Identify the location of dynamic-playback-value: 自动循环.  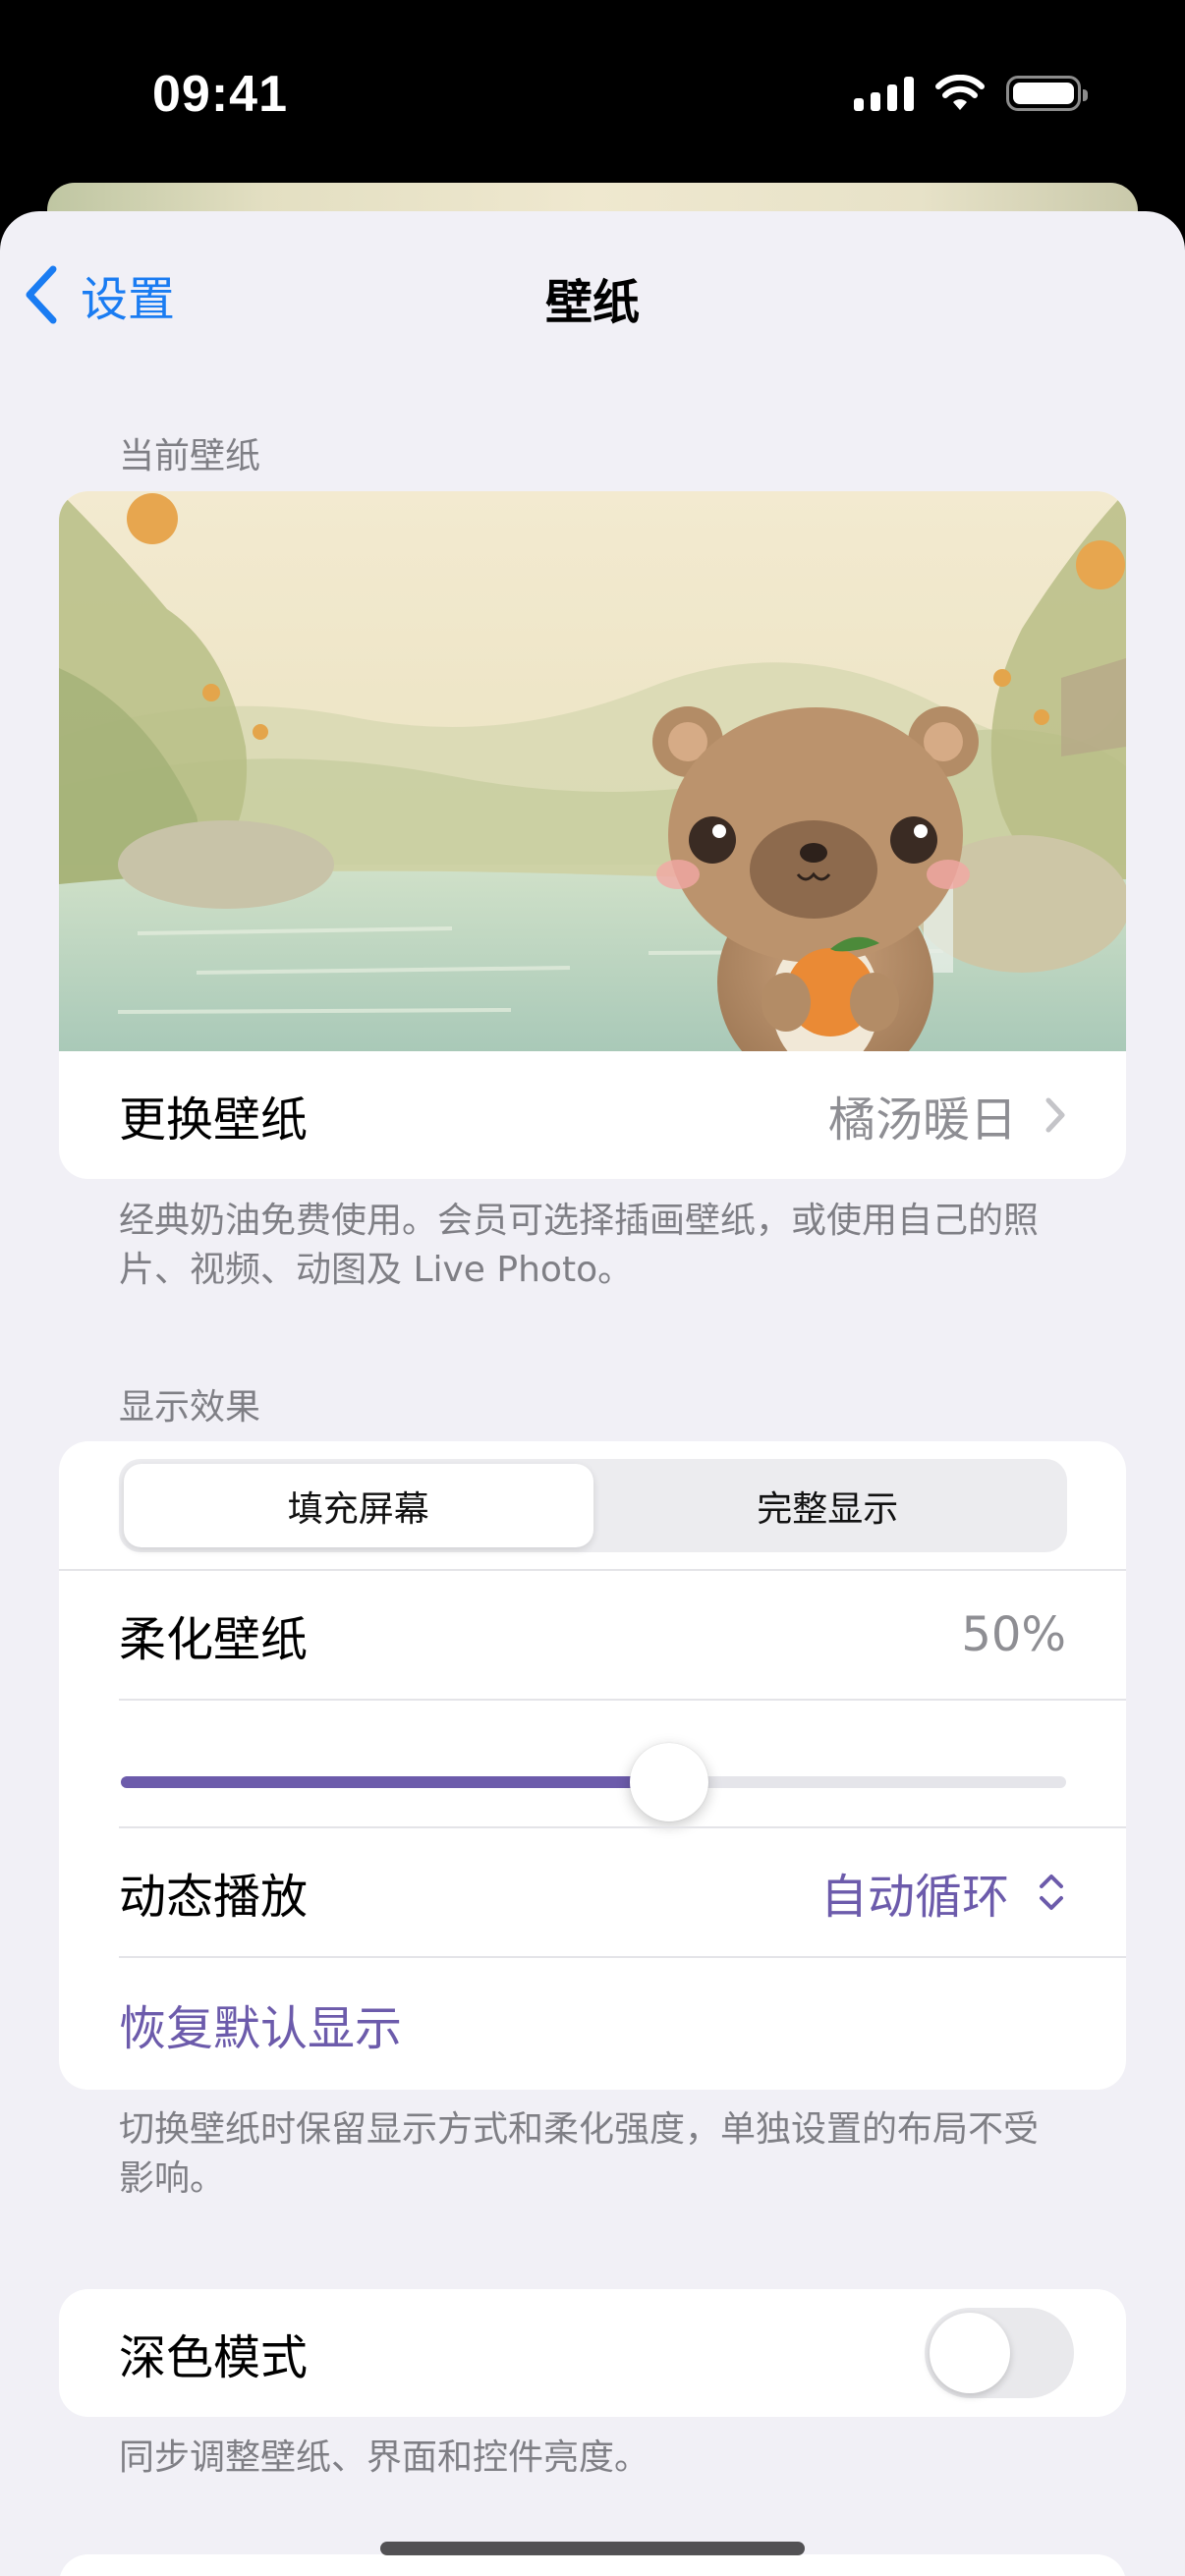
(943, 1892).